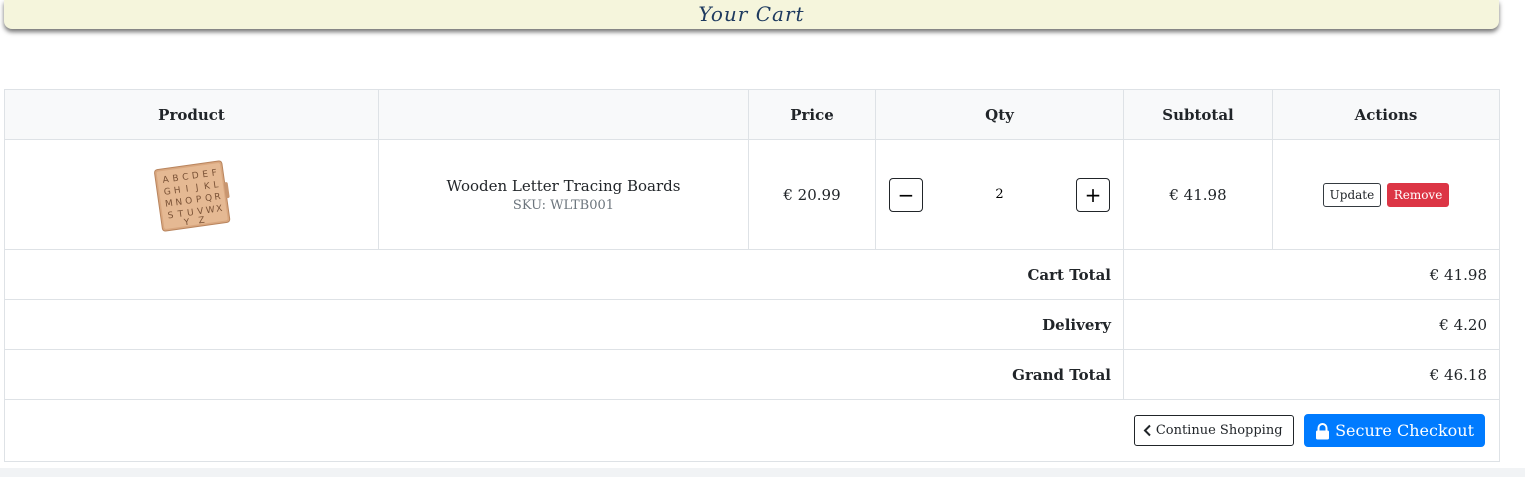 The width and height of the screenshot is (1525, 477). What do you see at coordinates (195, 175) in the screenshot?
I see `svg-text: D` at bounding box center [195, 175].